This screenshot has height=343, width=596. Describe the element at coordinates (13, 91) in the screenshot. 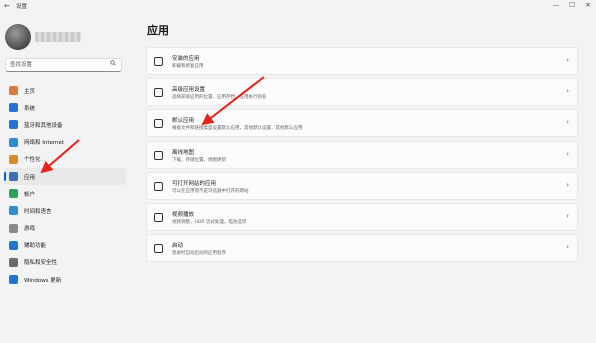

I see `home-icon` at that location.